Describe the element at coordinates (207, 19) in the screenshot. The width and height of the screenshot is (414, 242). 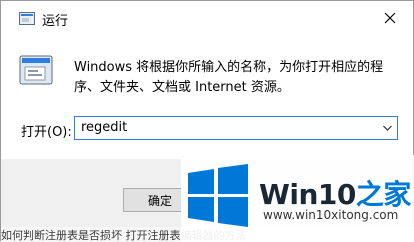
I see `title-bar: 运行` at that location.